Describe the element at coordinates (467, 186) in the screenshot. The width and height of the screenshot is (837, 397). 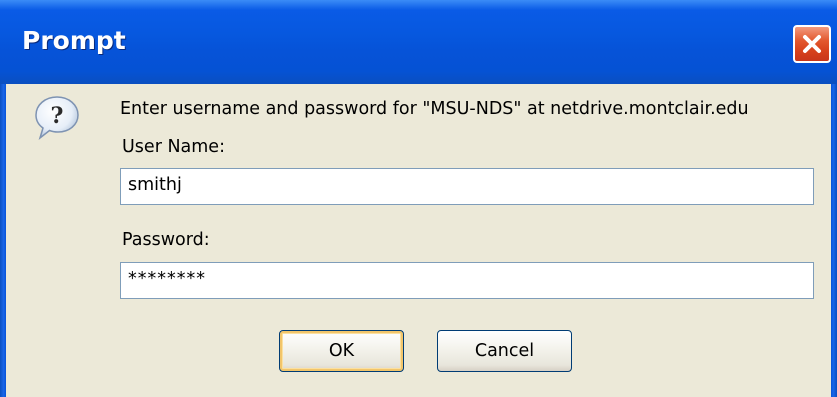
I see `username-input: smithj` at that location.